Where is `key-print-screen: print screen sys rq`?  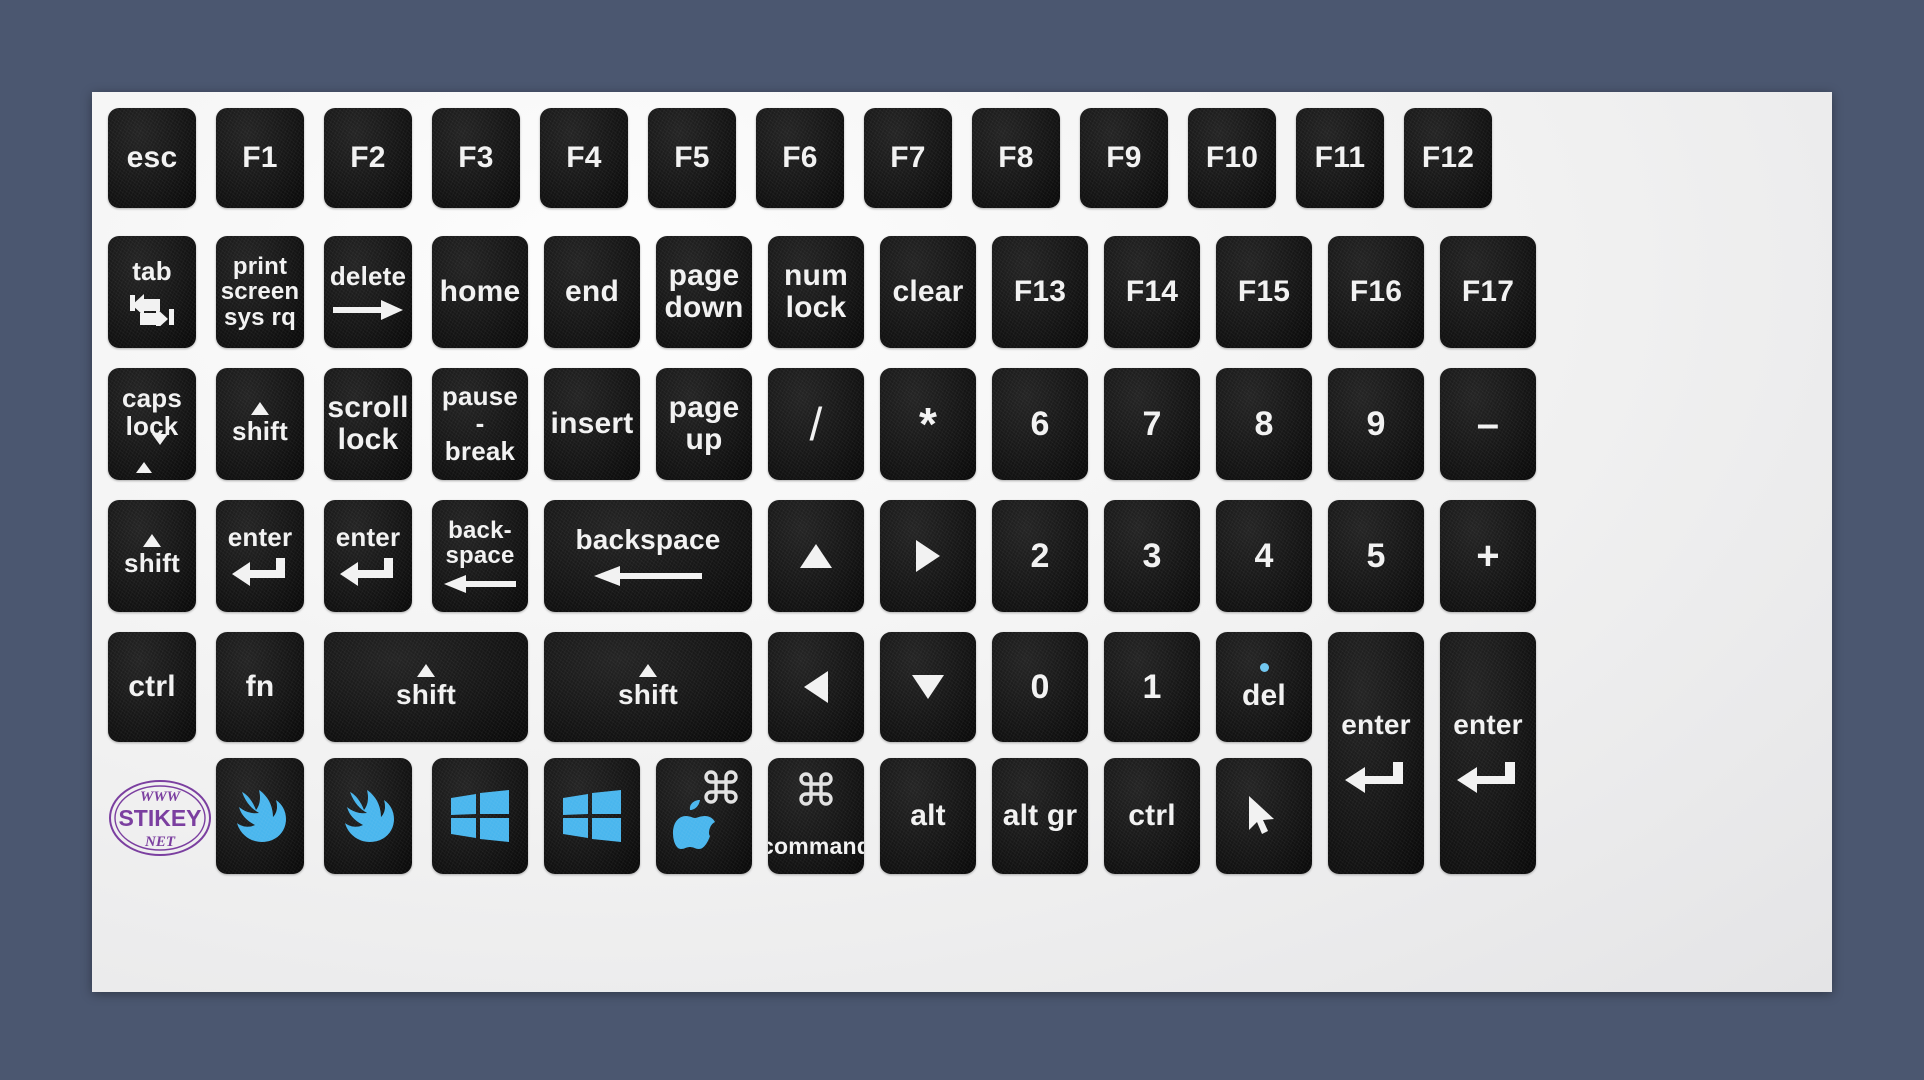
key-print-screen: print screen sys rq is located at coordinates (260, 292).